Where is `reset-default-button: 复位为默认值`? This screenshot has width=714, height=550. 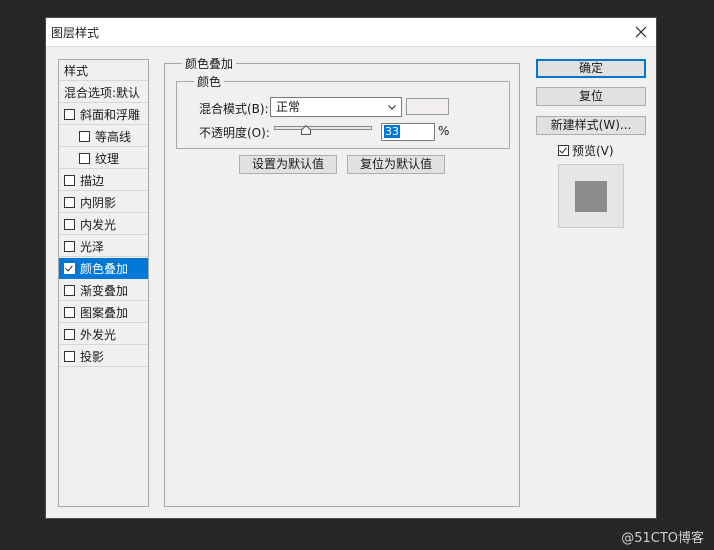 reset-default-button: 复位为默认值 is located at coordinates (396, 164).